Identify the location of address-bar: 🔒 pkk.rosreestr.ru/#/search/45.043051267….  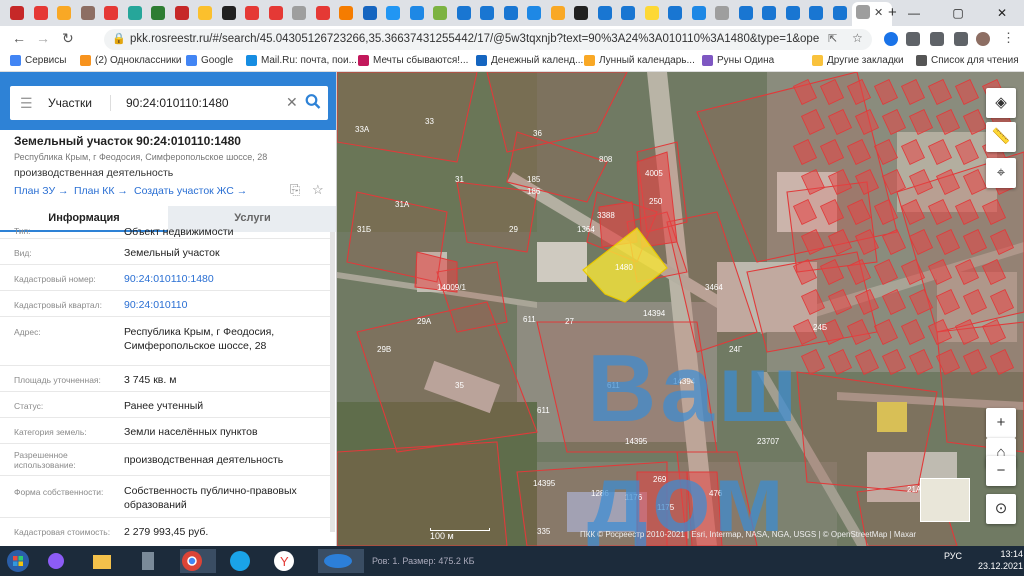
(488, 39).